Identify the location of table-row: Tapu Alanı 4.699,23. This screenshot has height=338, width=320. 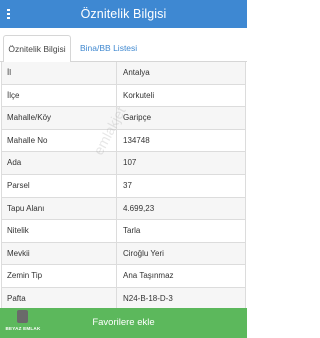
(123, 209).